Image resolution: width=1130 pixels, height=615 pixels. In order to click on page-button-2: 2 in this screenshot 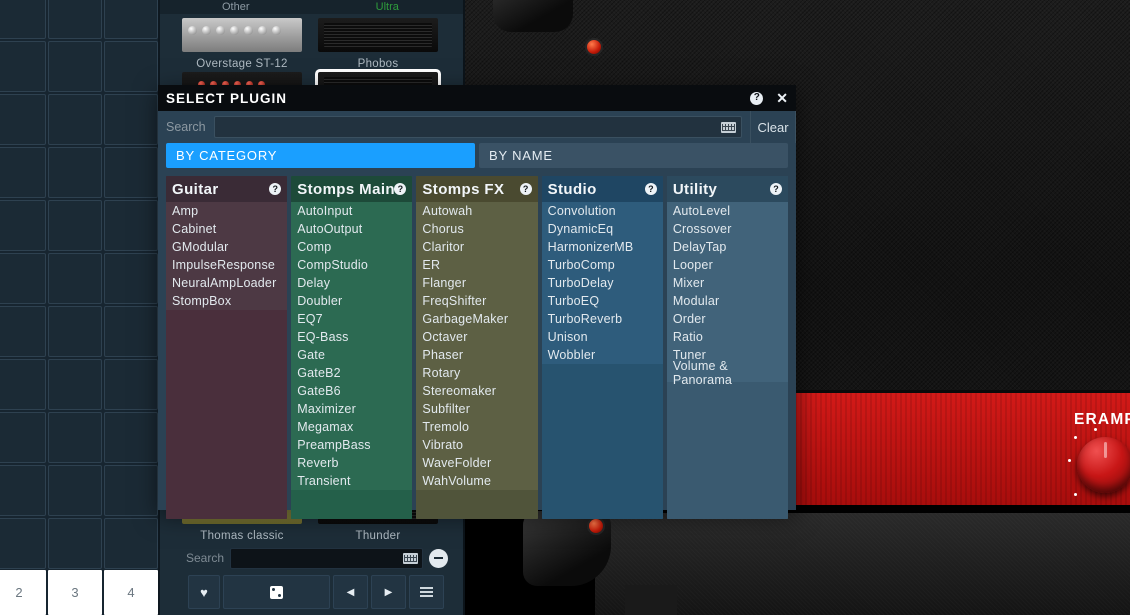, I will do `click(23, 592)`.